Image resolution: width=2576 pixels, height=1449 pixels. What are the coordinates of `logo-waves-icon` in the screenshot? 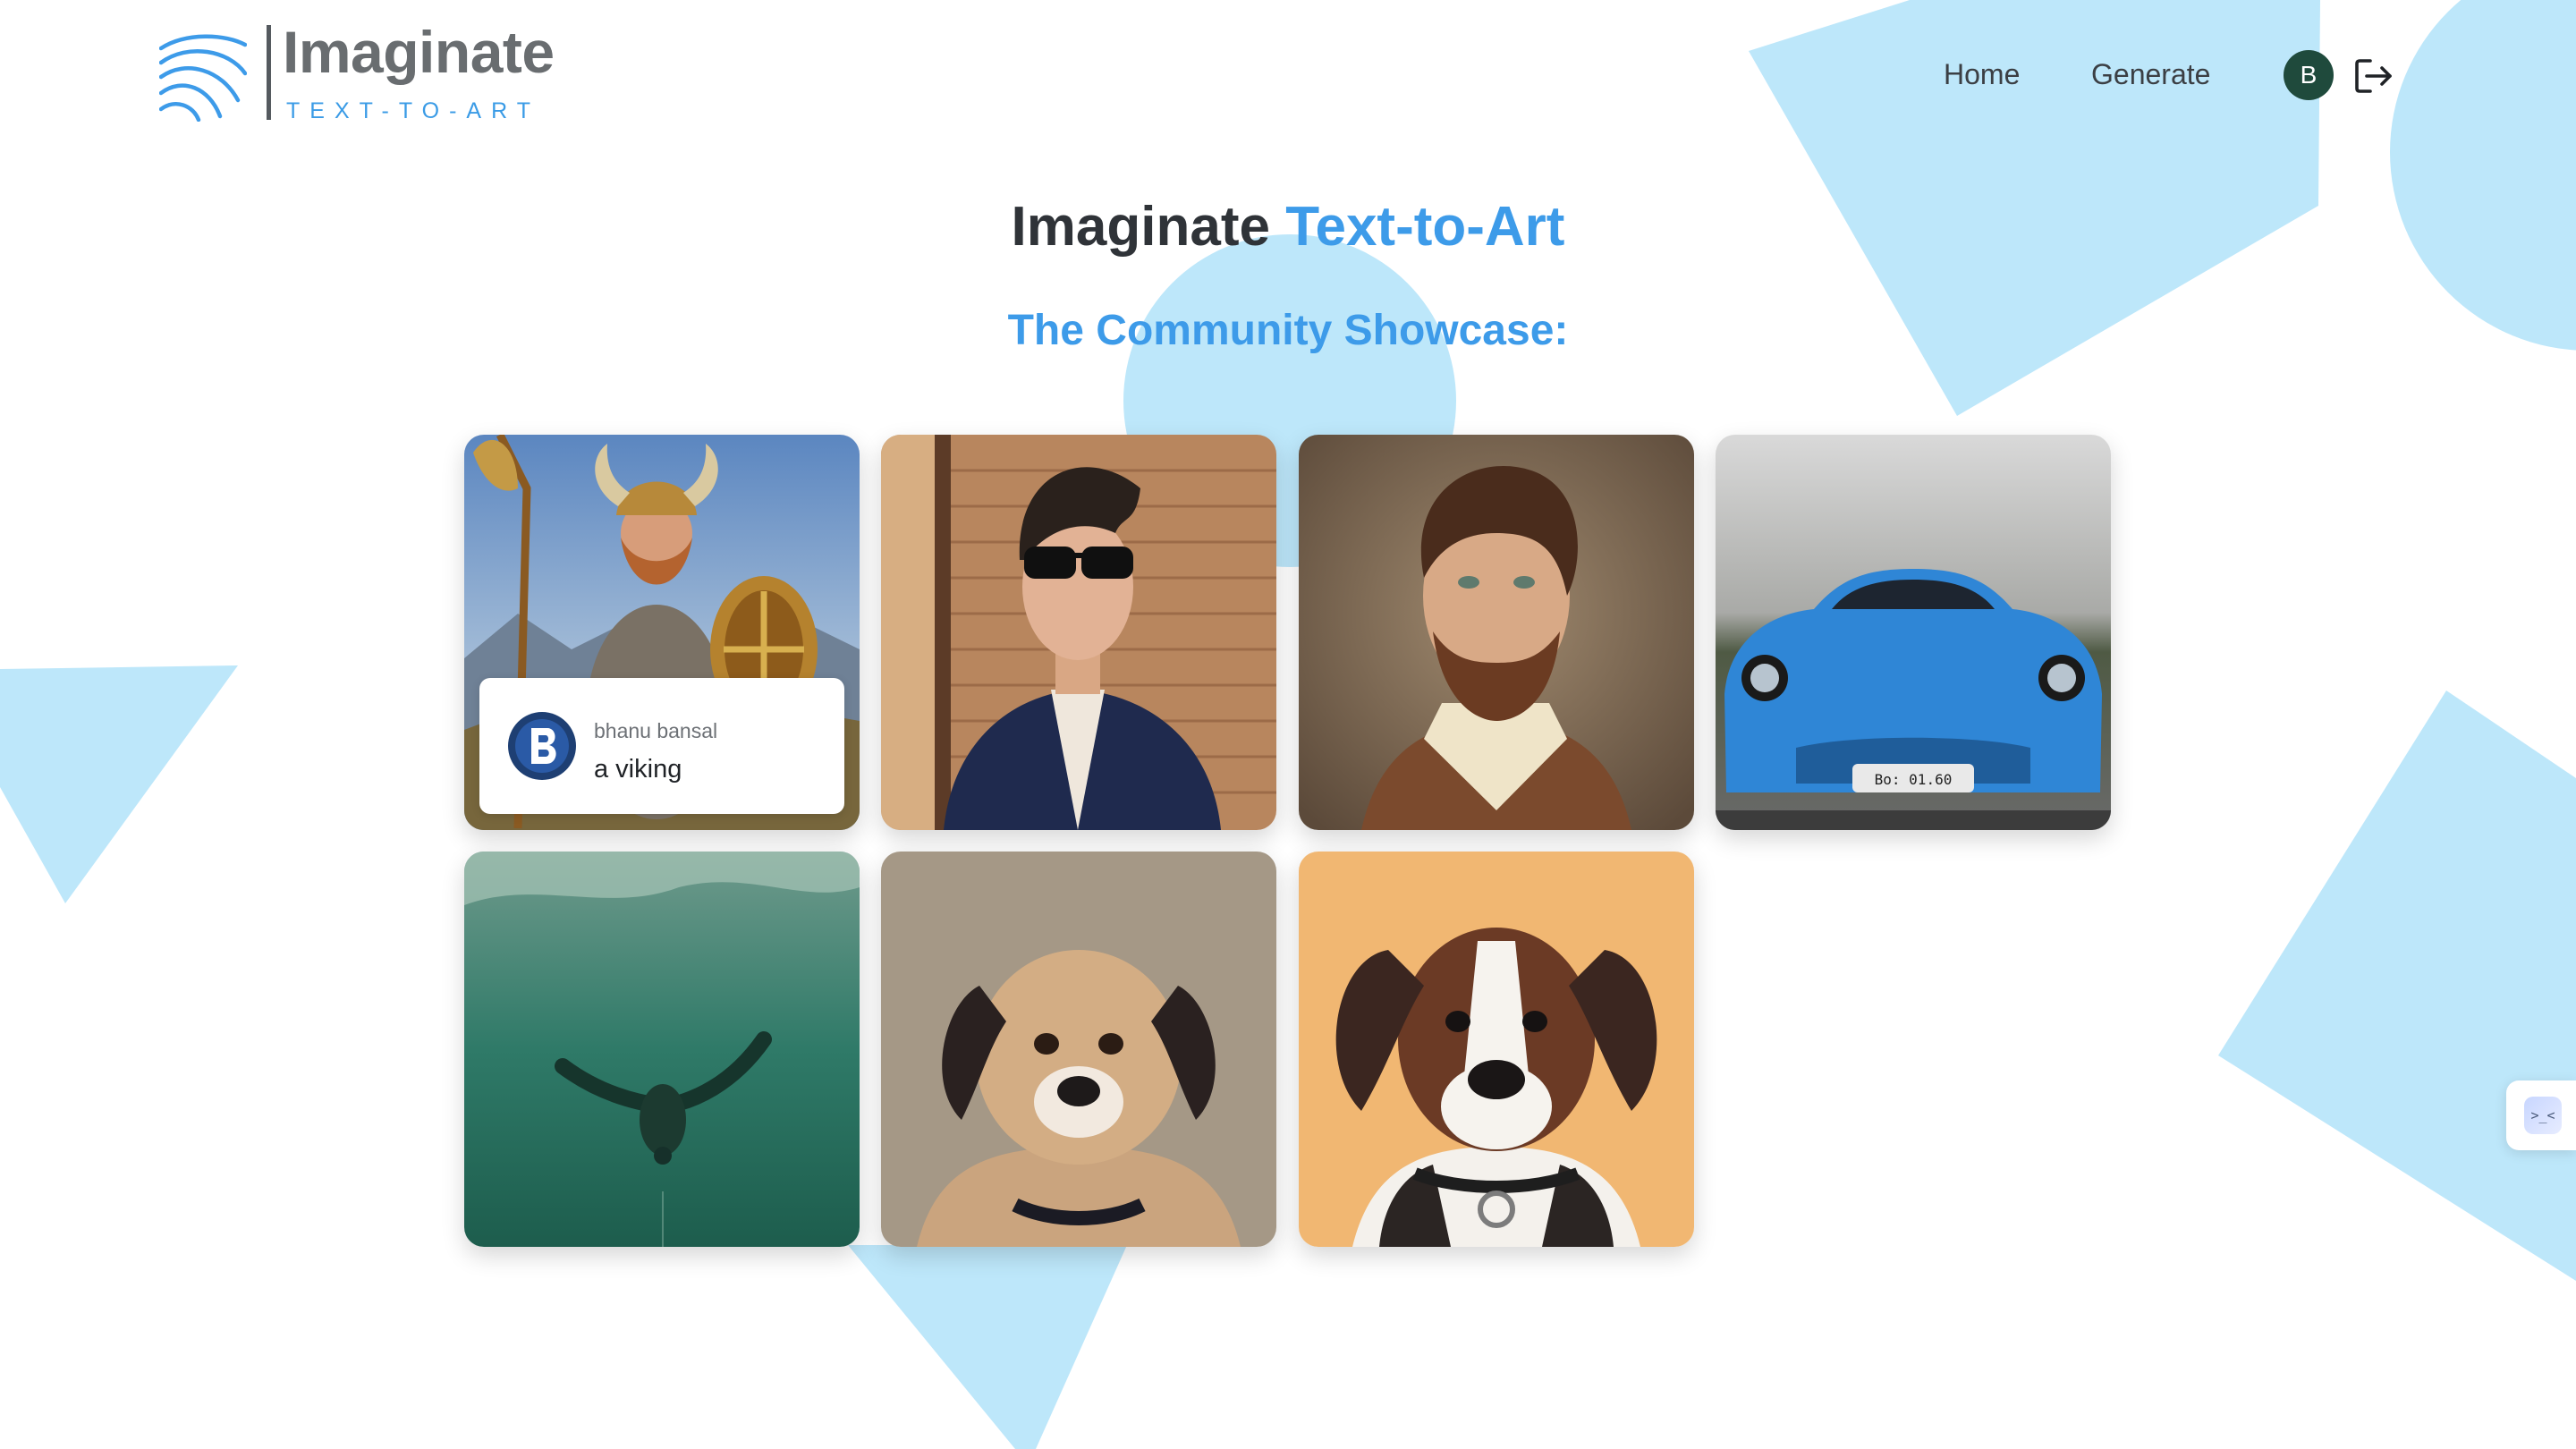 It's located at (203, 78).